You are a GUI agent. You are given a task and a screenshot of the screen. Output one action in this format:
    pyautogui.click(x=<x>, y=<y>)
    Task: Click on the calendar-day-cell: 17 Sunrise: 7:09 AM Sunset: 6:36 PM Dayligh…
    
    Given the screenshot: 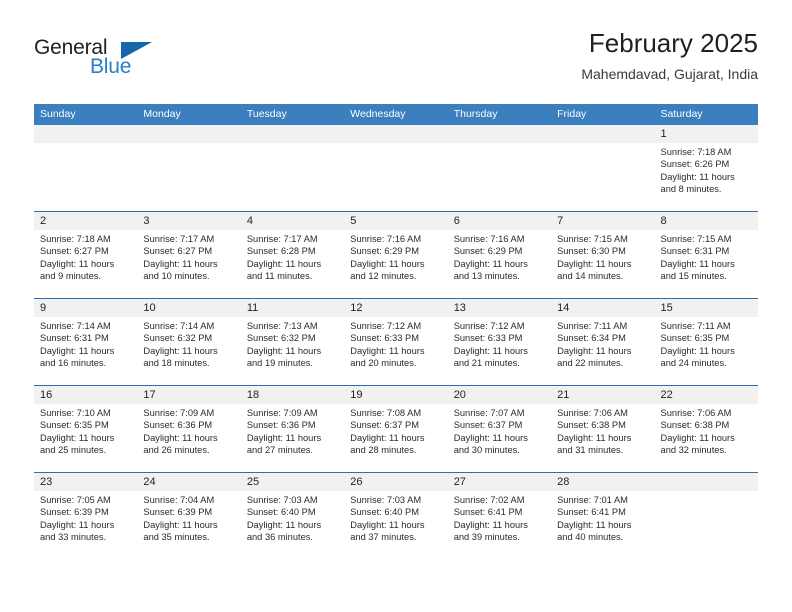 What is the action you would take?
    pyautogui.click(x=189, y=429)
    